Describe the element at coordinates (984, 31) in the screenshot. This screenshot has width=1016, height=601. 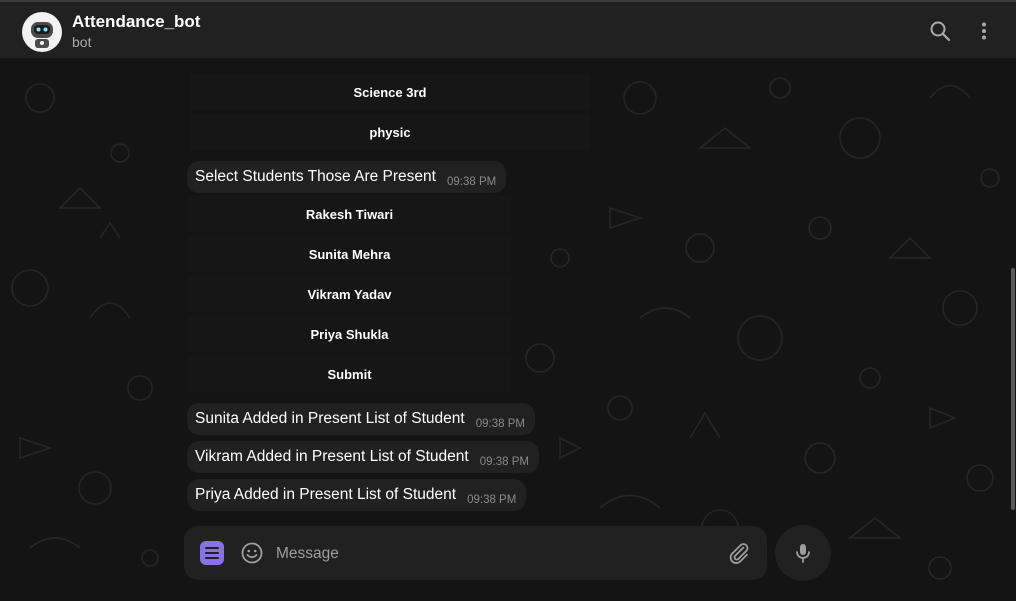
I see `more-vertical-icon` at that location.